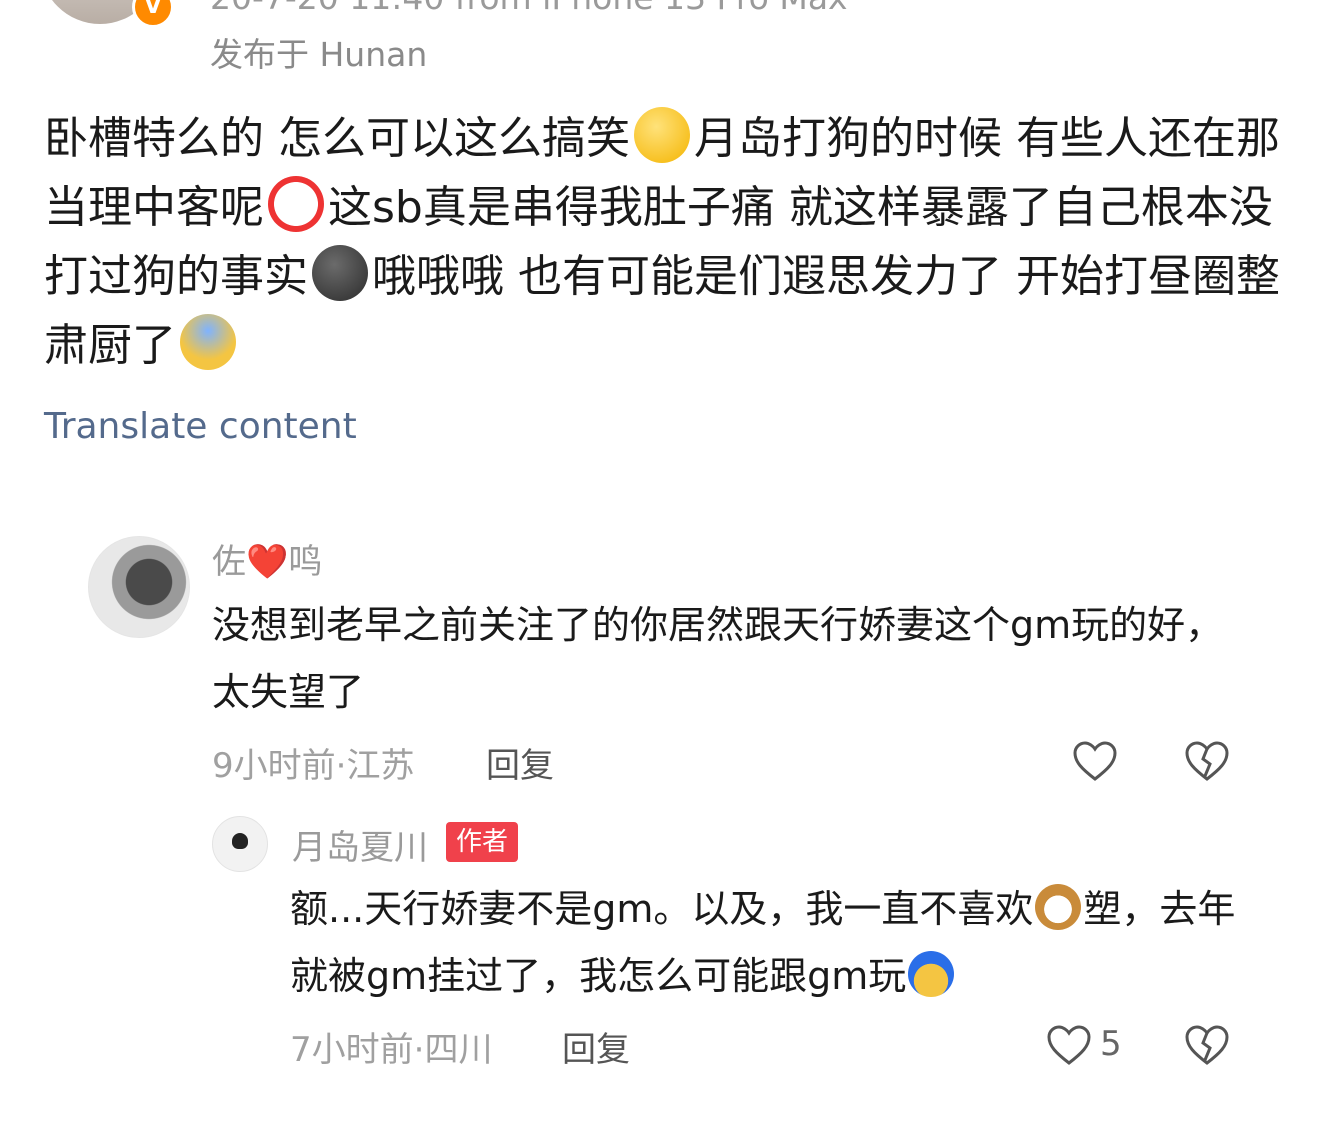  Describe the element at coordinates (305, 562) in the screenshot. I see `commenter-name-right: 鸣` at that location.